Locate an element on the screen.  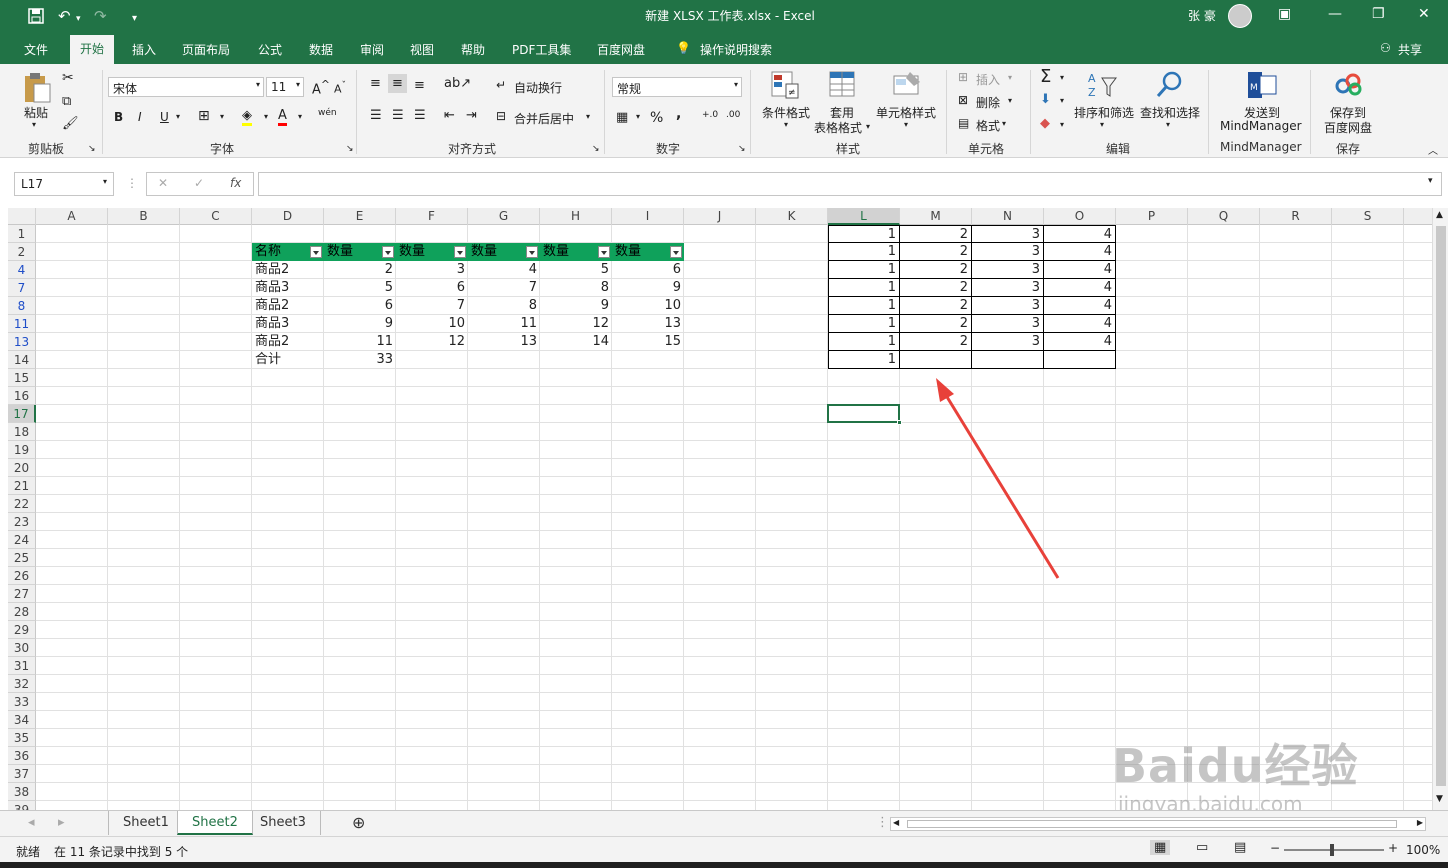
total-label-cell: 合计 is located at coordinates (288, 360).